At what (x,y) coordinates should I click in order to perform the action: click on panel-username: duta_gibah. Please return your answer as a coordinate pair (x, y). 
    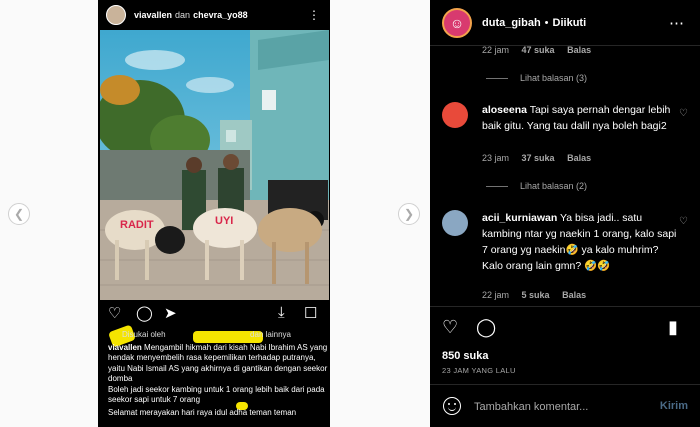
    Looking at the image, I should click on (511, 23).